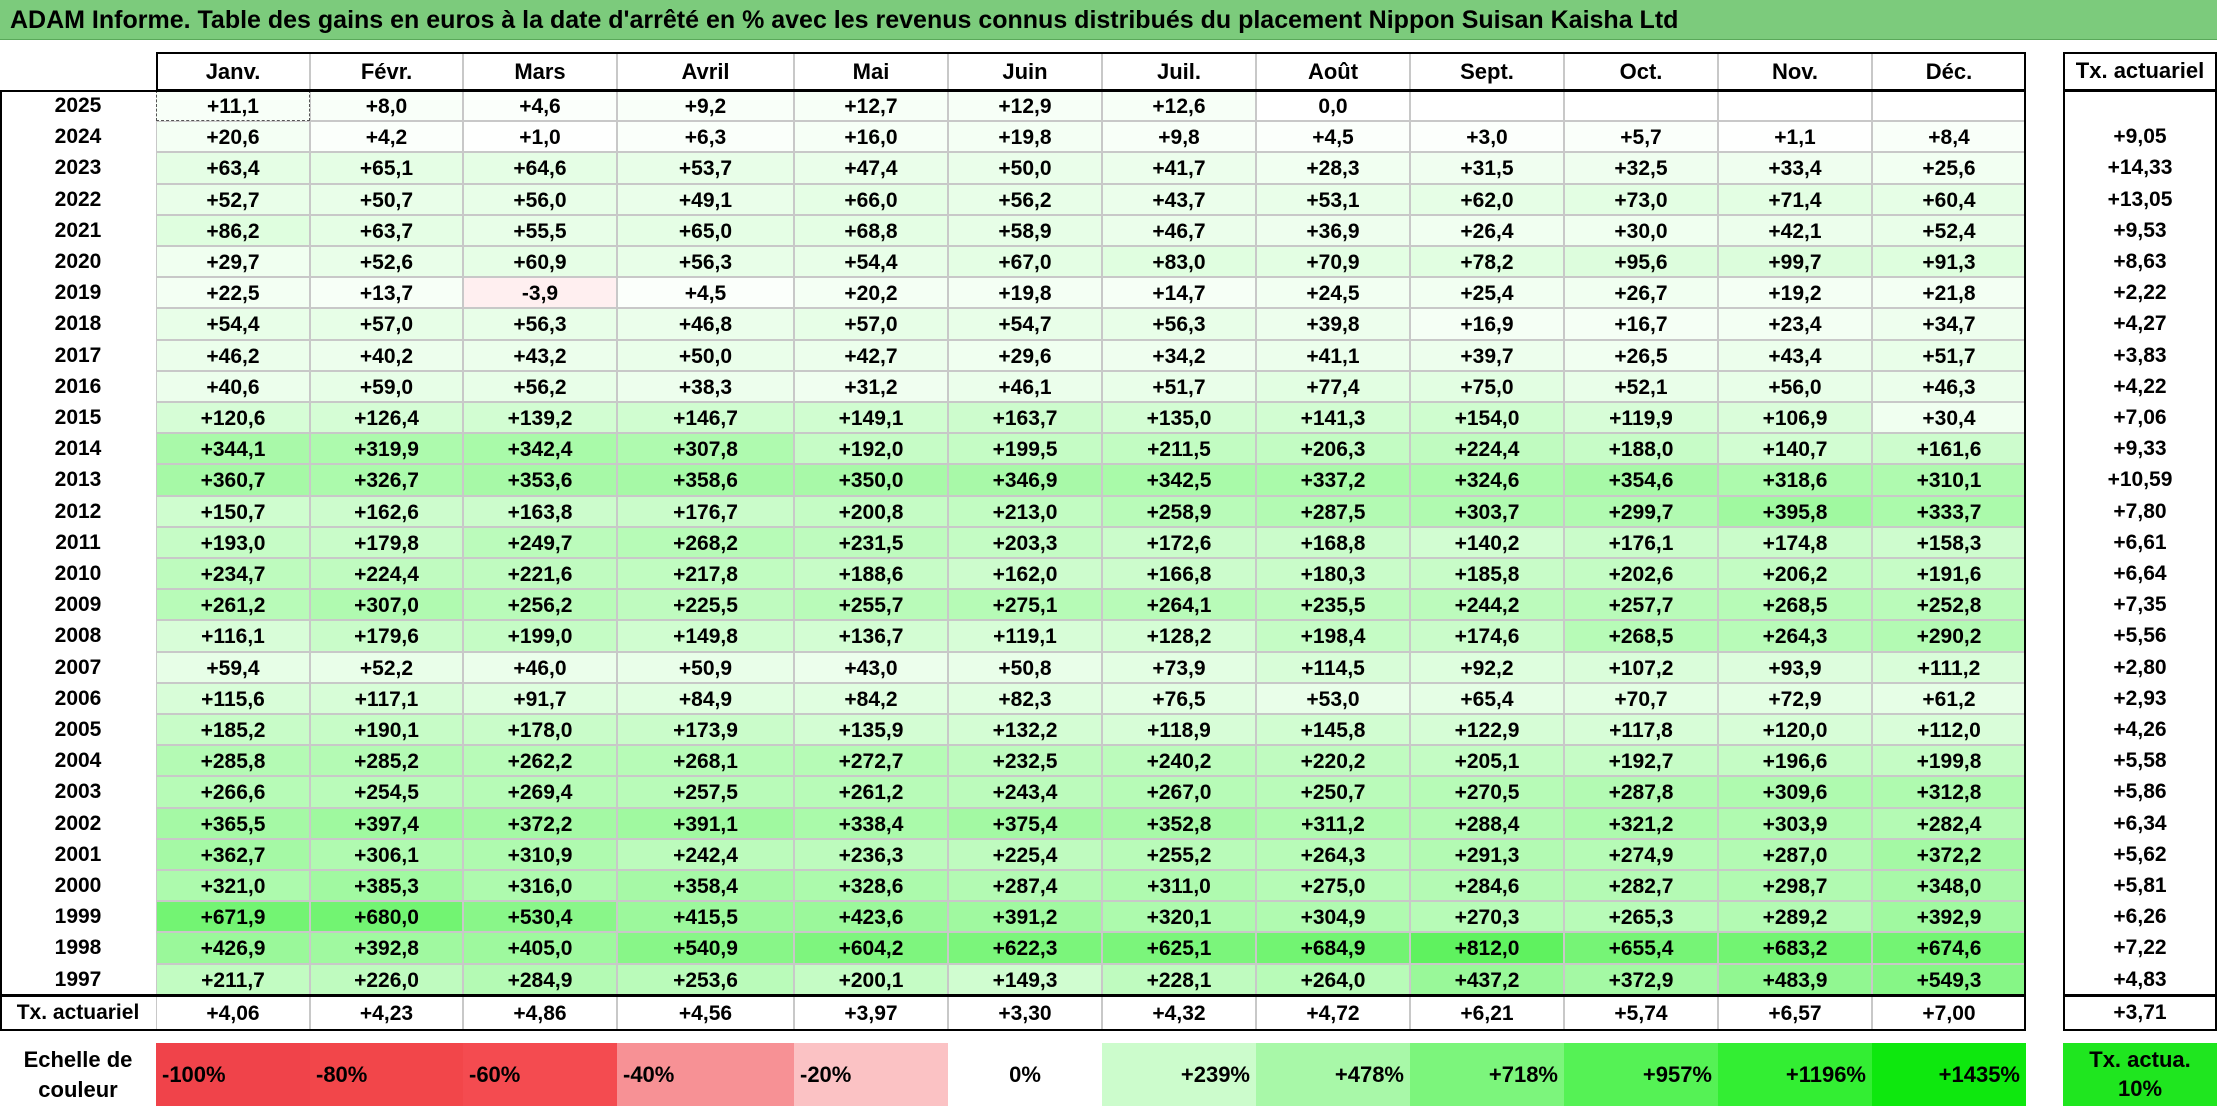  Describe the element at coordinates (1949, 137) in the screenshot. I see `table-cell: +8,4` at that location.